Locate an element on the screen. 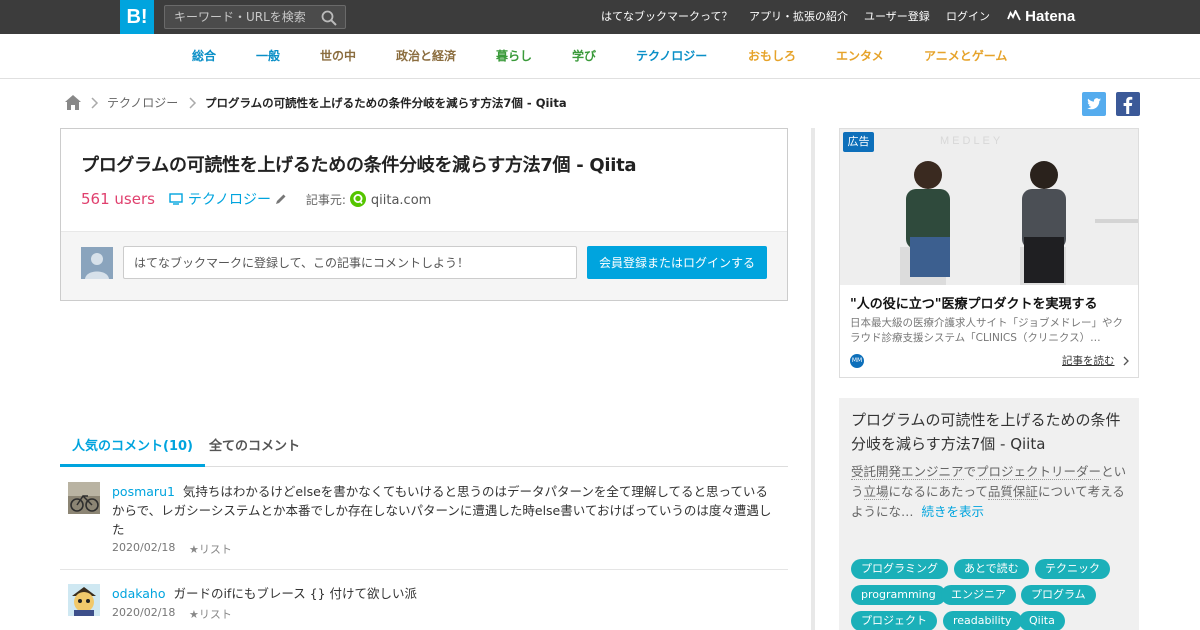  ad-headline: "人の役に立つ"医療プロダクトを実現する is located at coordinates (974, 302).